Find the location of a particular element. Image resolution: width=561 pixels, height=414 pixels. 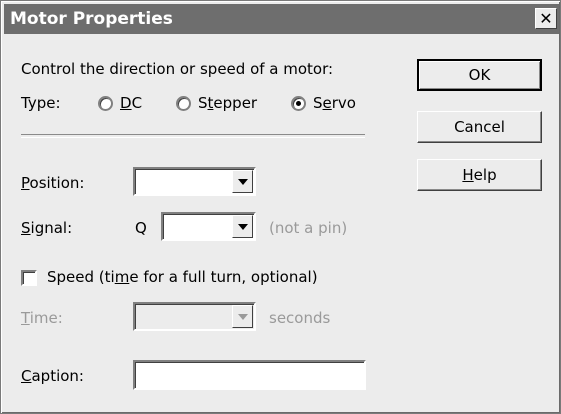

type-label: Type: is located at coordinates (41, 103).